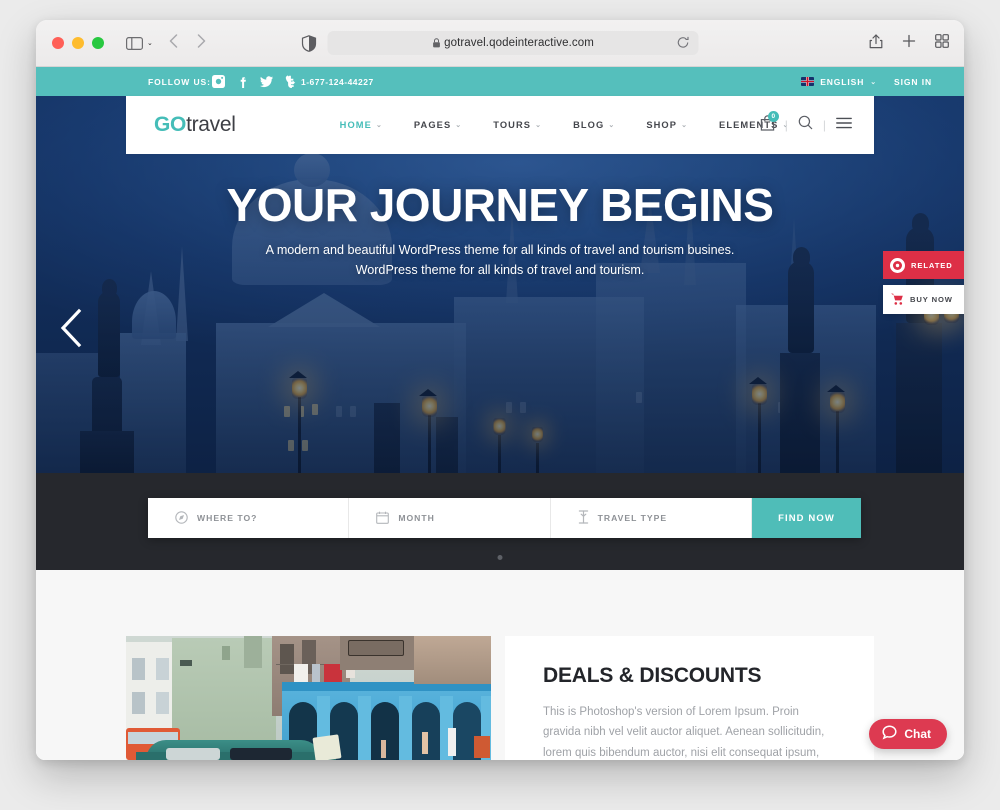 Image resolution: width=1000 pixels, height=810 pixels. I want to click on reload-icon, so click(683, 45).